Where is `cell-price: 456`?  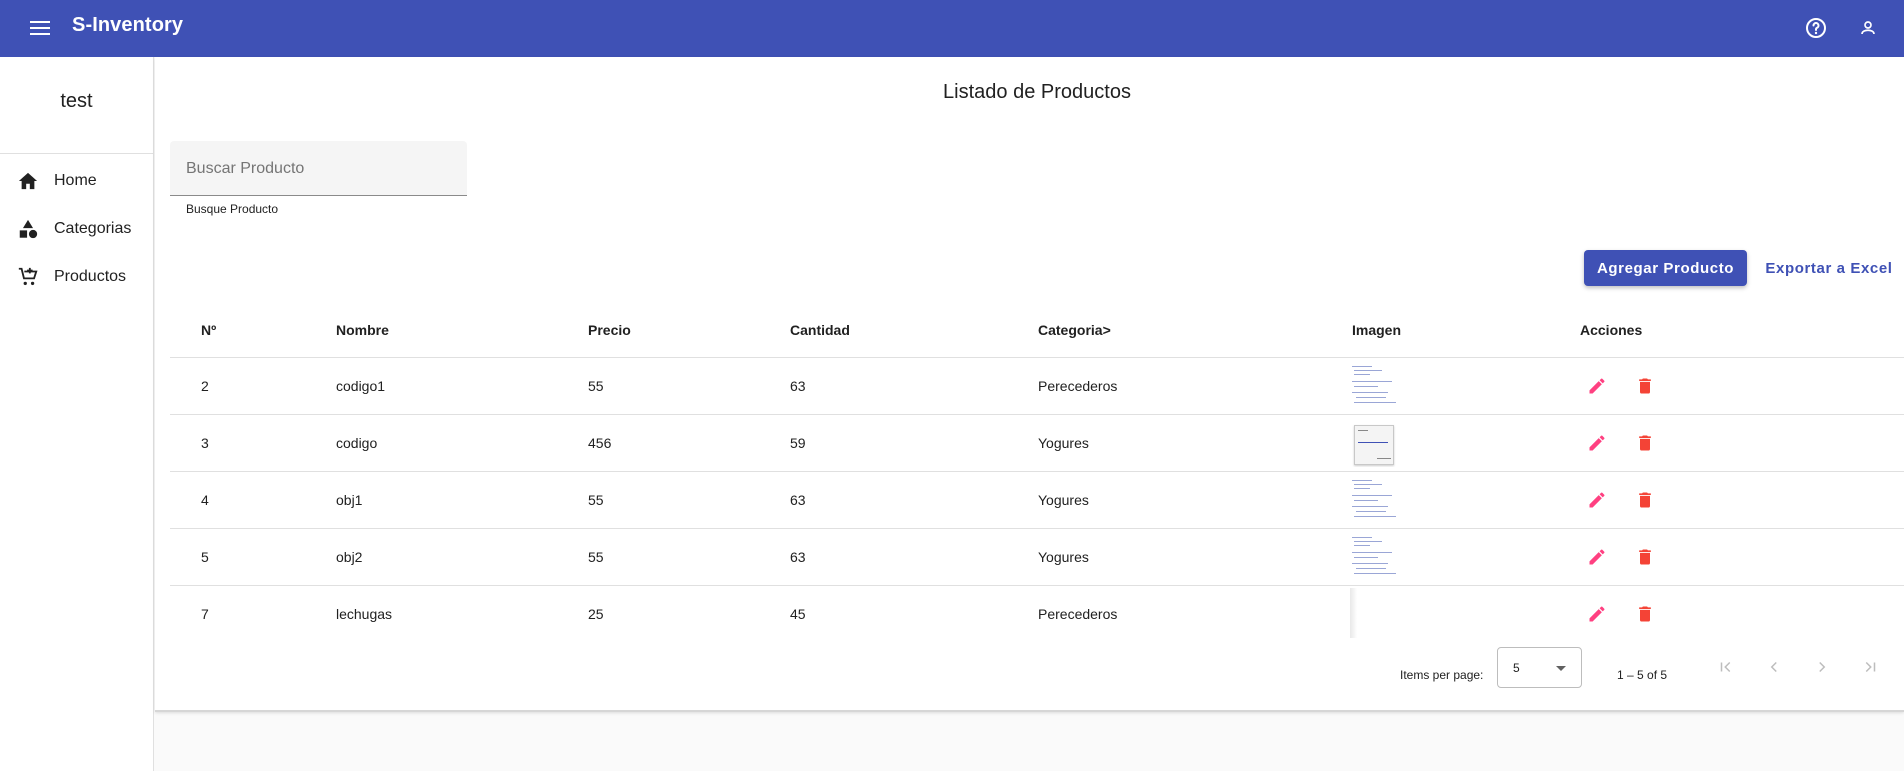
cell-price: 456 is located at coordinates (600, 443).